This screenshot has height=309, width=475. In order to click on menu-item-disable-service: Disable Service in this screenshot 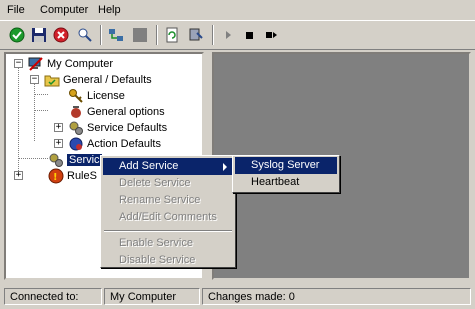, I will do `click(168, 260)`.